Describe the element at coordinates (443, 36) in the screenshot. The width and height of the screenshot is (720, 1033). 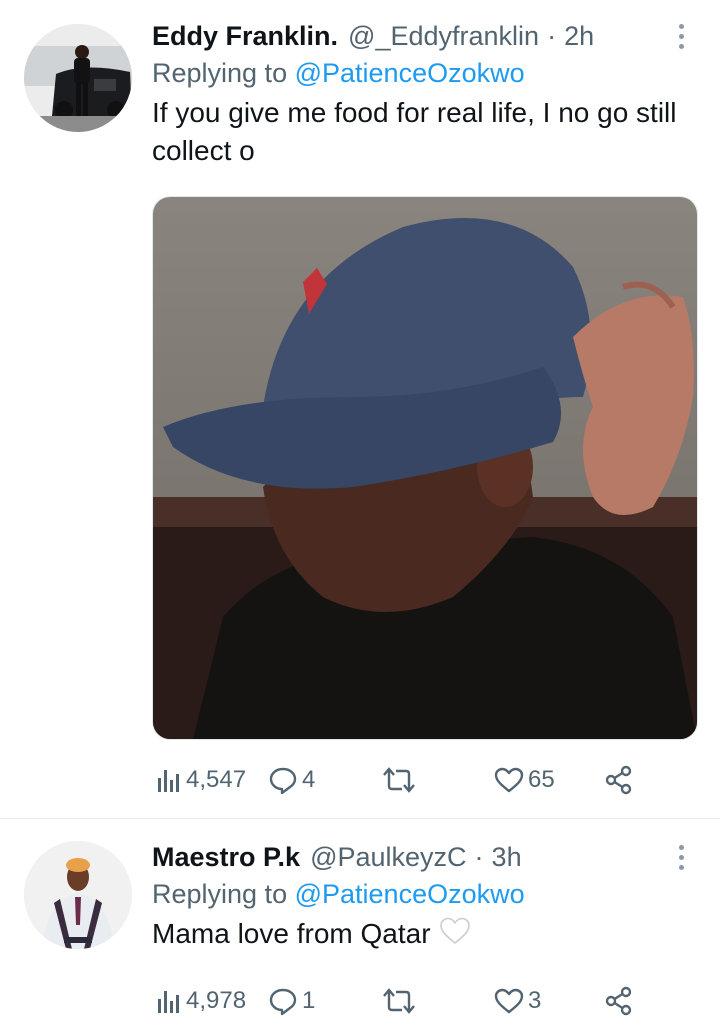
I see `author-handle: @_Eddyfranklin` at that location.